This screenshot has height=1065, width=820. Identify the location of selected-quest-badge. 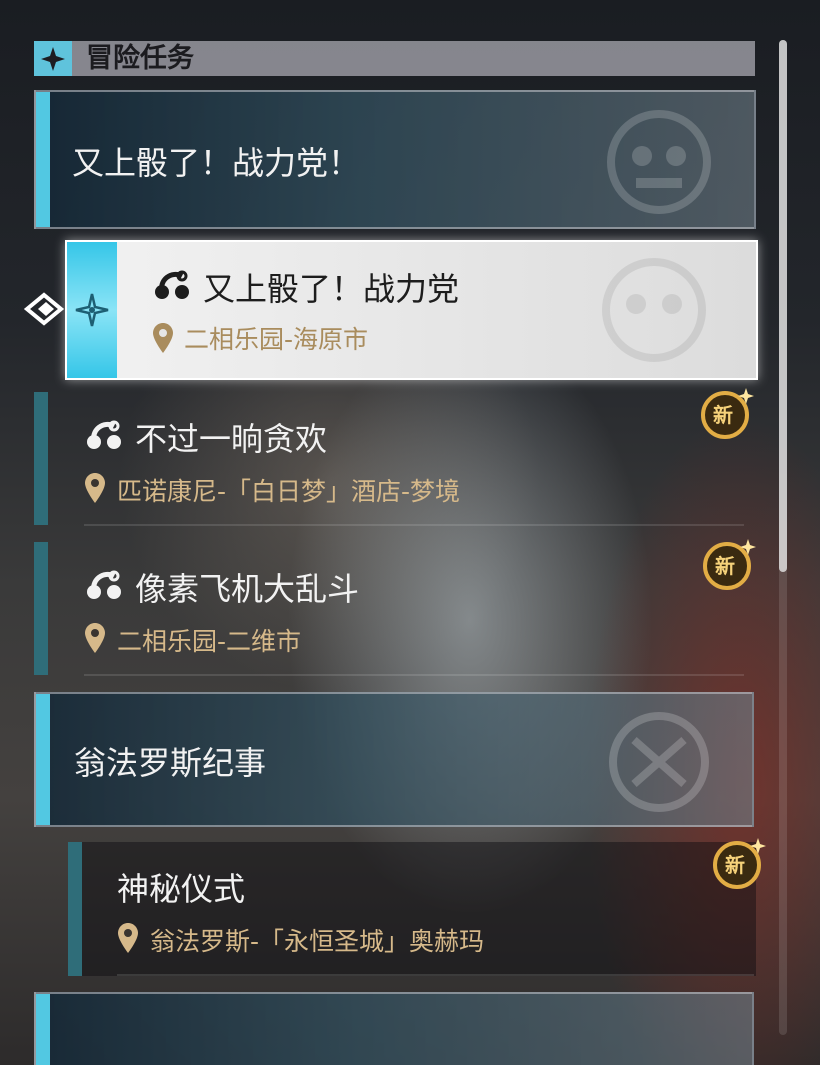
(92, 310).